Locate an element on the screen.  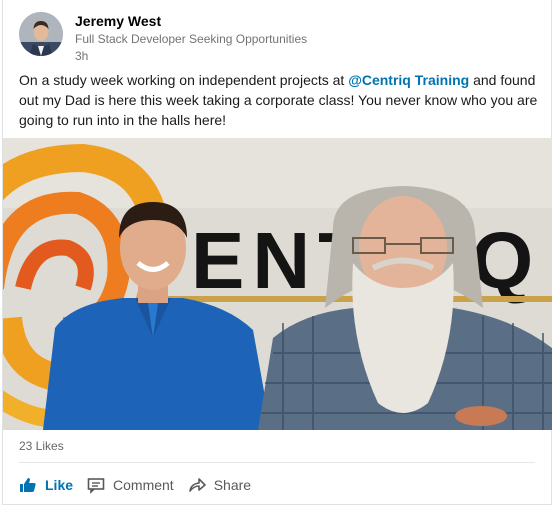
share-arrow-icon is located at coordinates (197, 485).